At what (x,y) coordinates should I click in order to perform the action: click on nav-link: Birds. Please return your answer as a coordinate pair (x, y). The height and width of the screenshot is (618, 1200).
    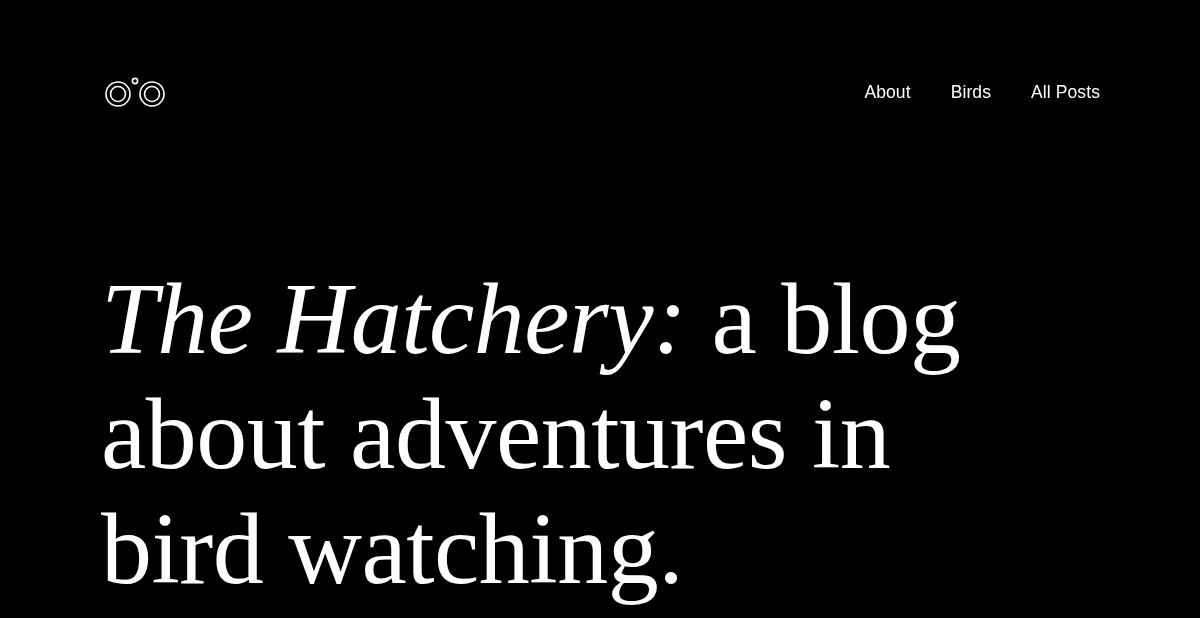
    Looking at the image, I should click on (970, 92).